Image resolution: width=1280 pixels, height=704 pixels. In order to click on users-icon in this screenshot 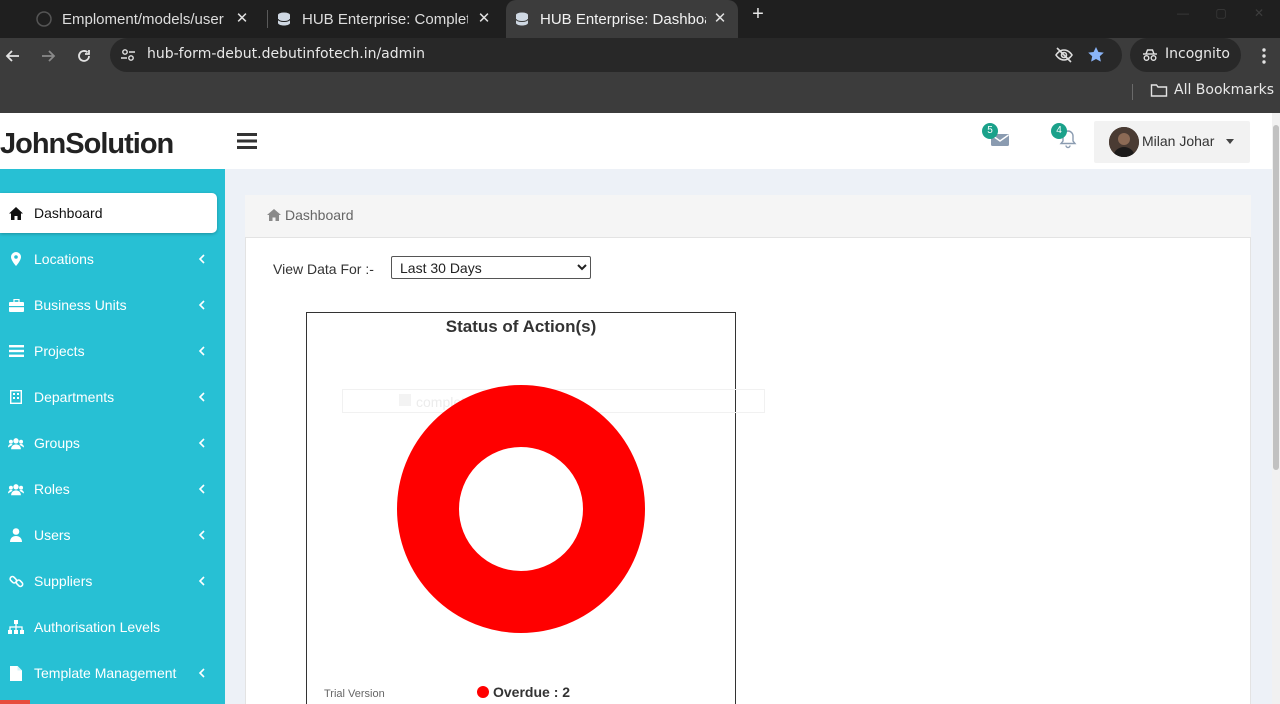, I will do `click(16, 443)`.